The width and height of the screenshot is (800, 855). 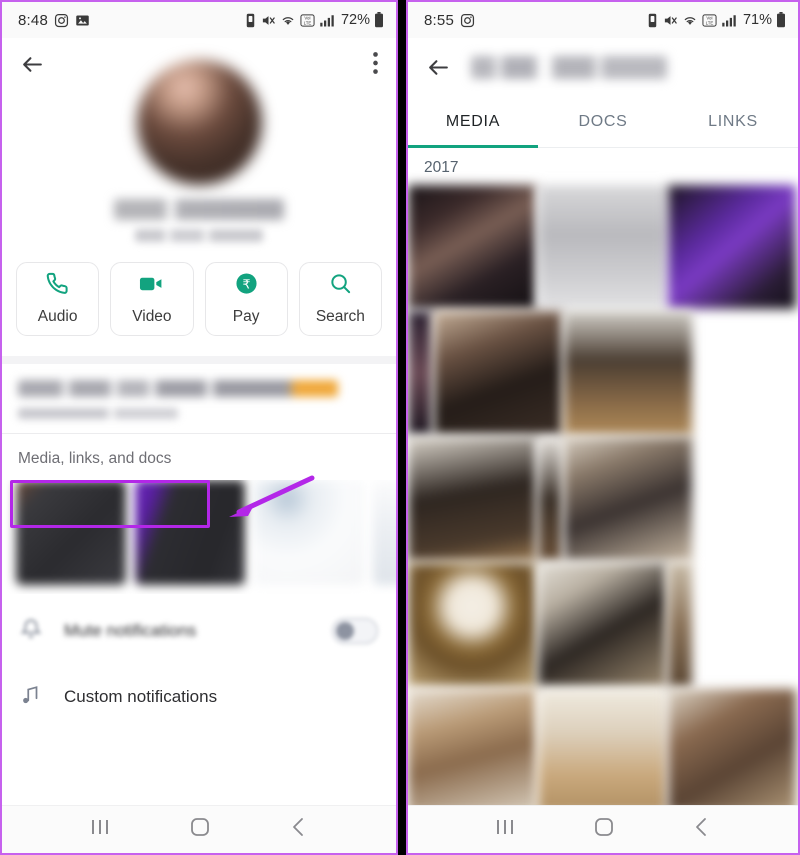 I want to click on contact-action-row: Audio Video ₹ Pay Search, so click(x=199, y=299).